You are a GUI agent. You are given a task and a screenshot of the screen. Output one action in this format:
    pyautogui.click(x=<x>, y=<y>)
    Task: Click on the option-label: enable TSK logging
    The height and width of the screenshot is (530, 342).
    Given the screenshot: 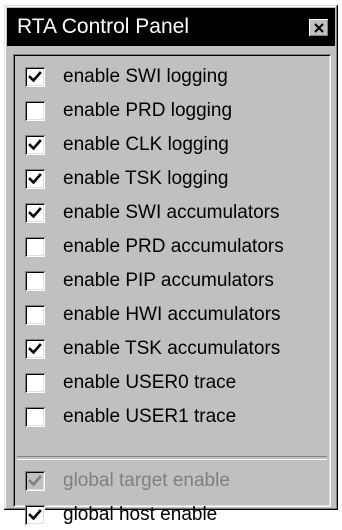 What is the action you would take?
    pyautogui.click(x=146, y=178)
    